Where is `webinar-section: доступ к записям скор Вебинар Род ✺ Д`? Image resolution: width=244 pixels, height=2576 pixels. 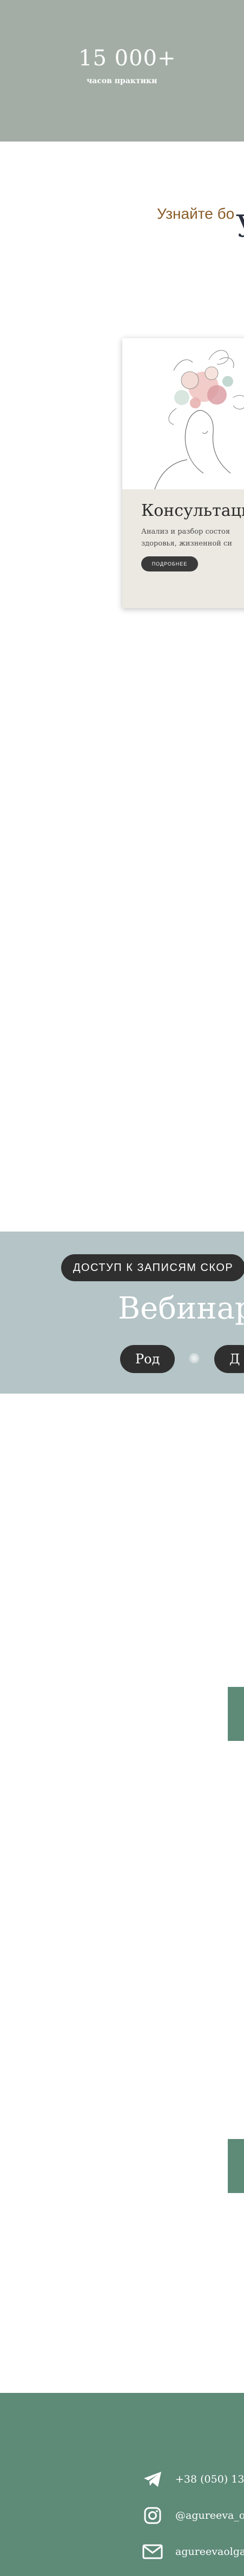 webinar-section: доступ к записям скор Вебинар Род ✺ Д is located at coordinates (122, 1313).